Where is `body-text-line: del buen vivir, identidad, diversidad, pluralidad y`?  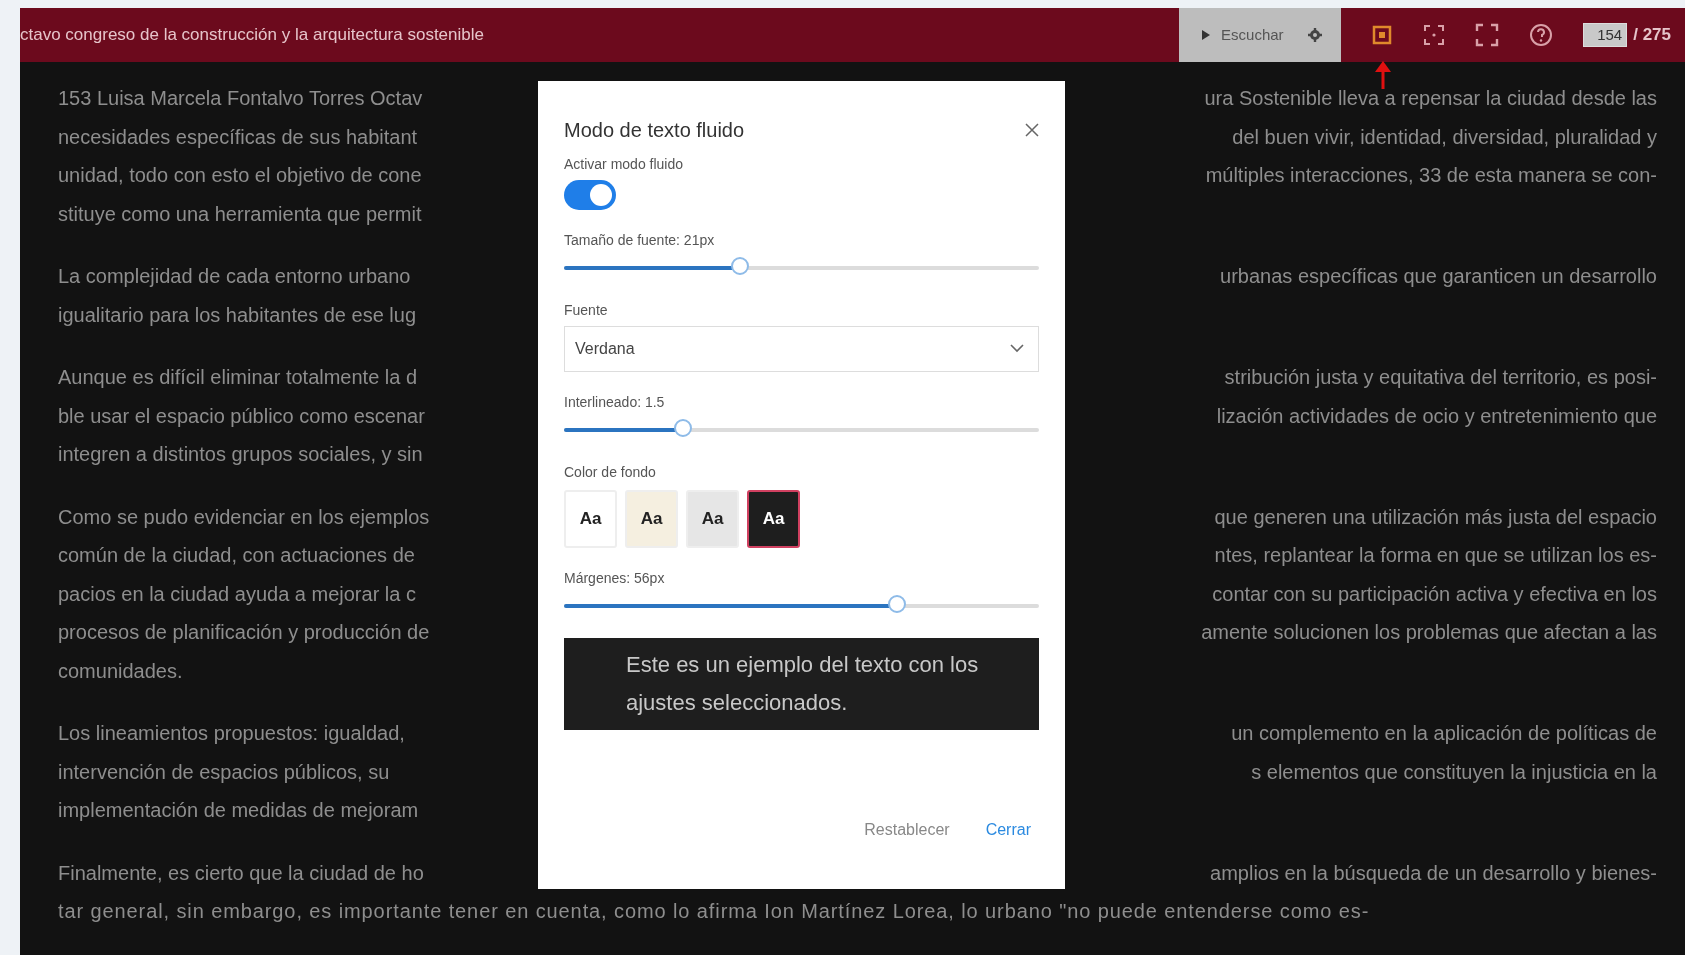
body-text-line: del buen vivir, identidad, diversidad, pluralidad y is located at coordinates (1444, 137).